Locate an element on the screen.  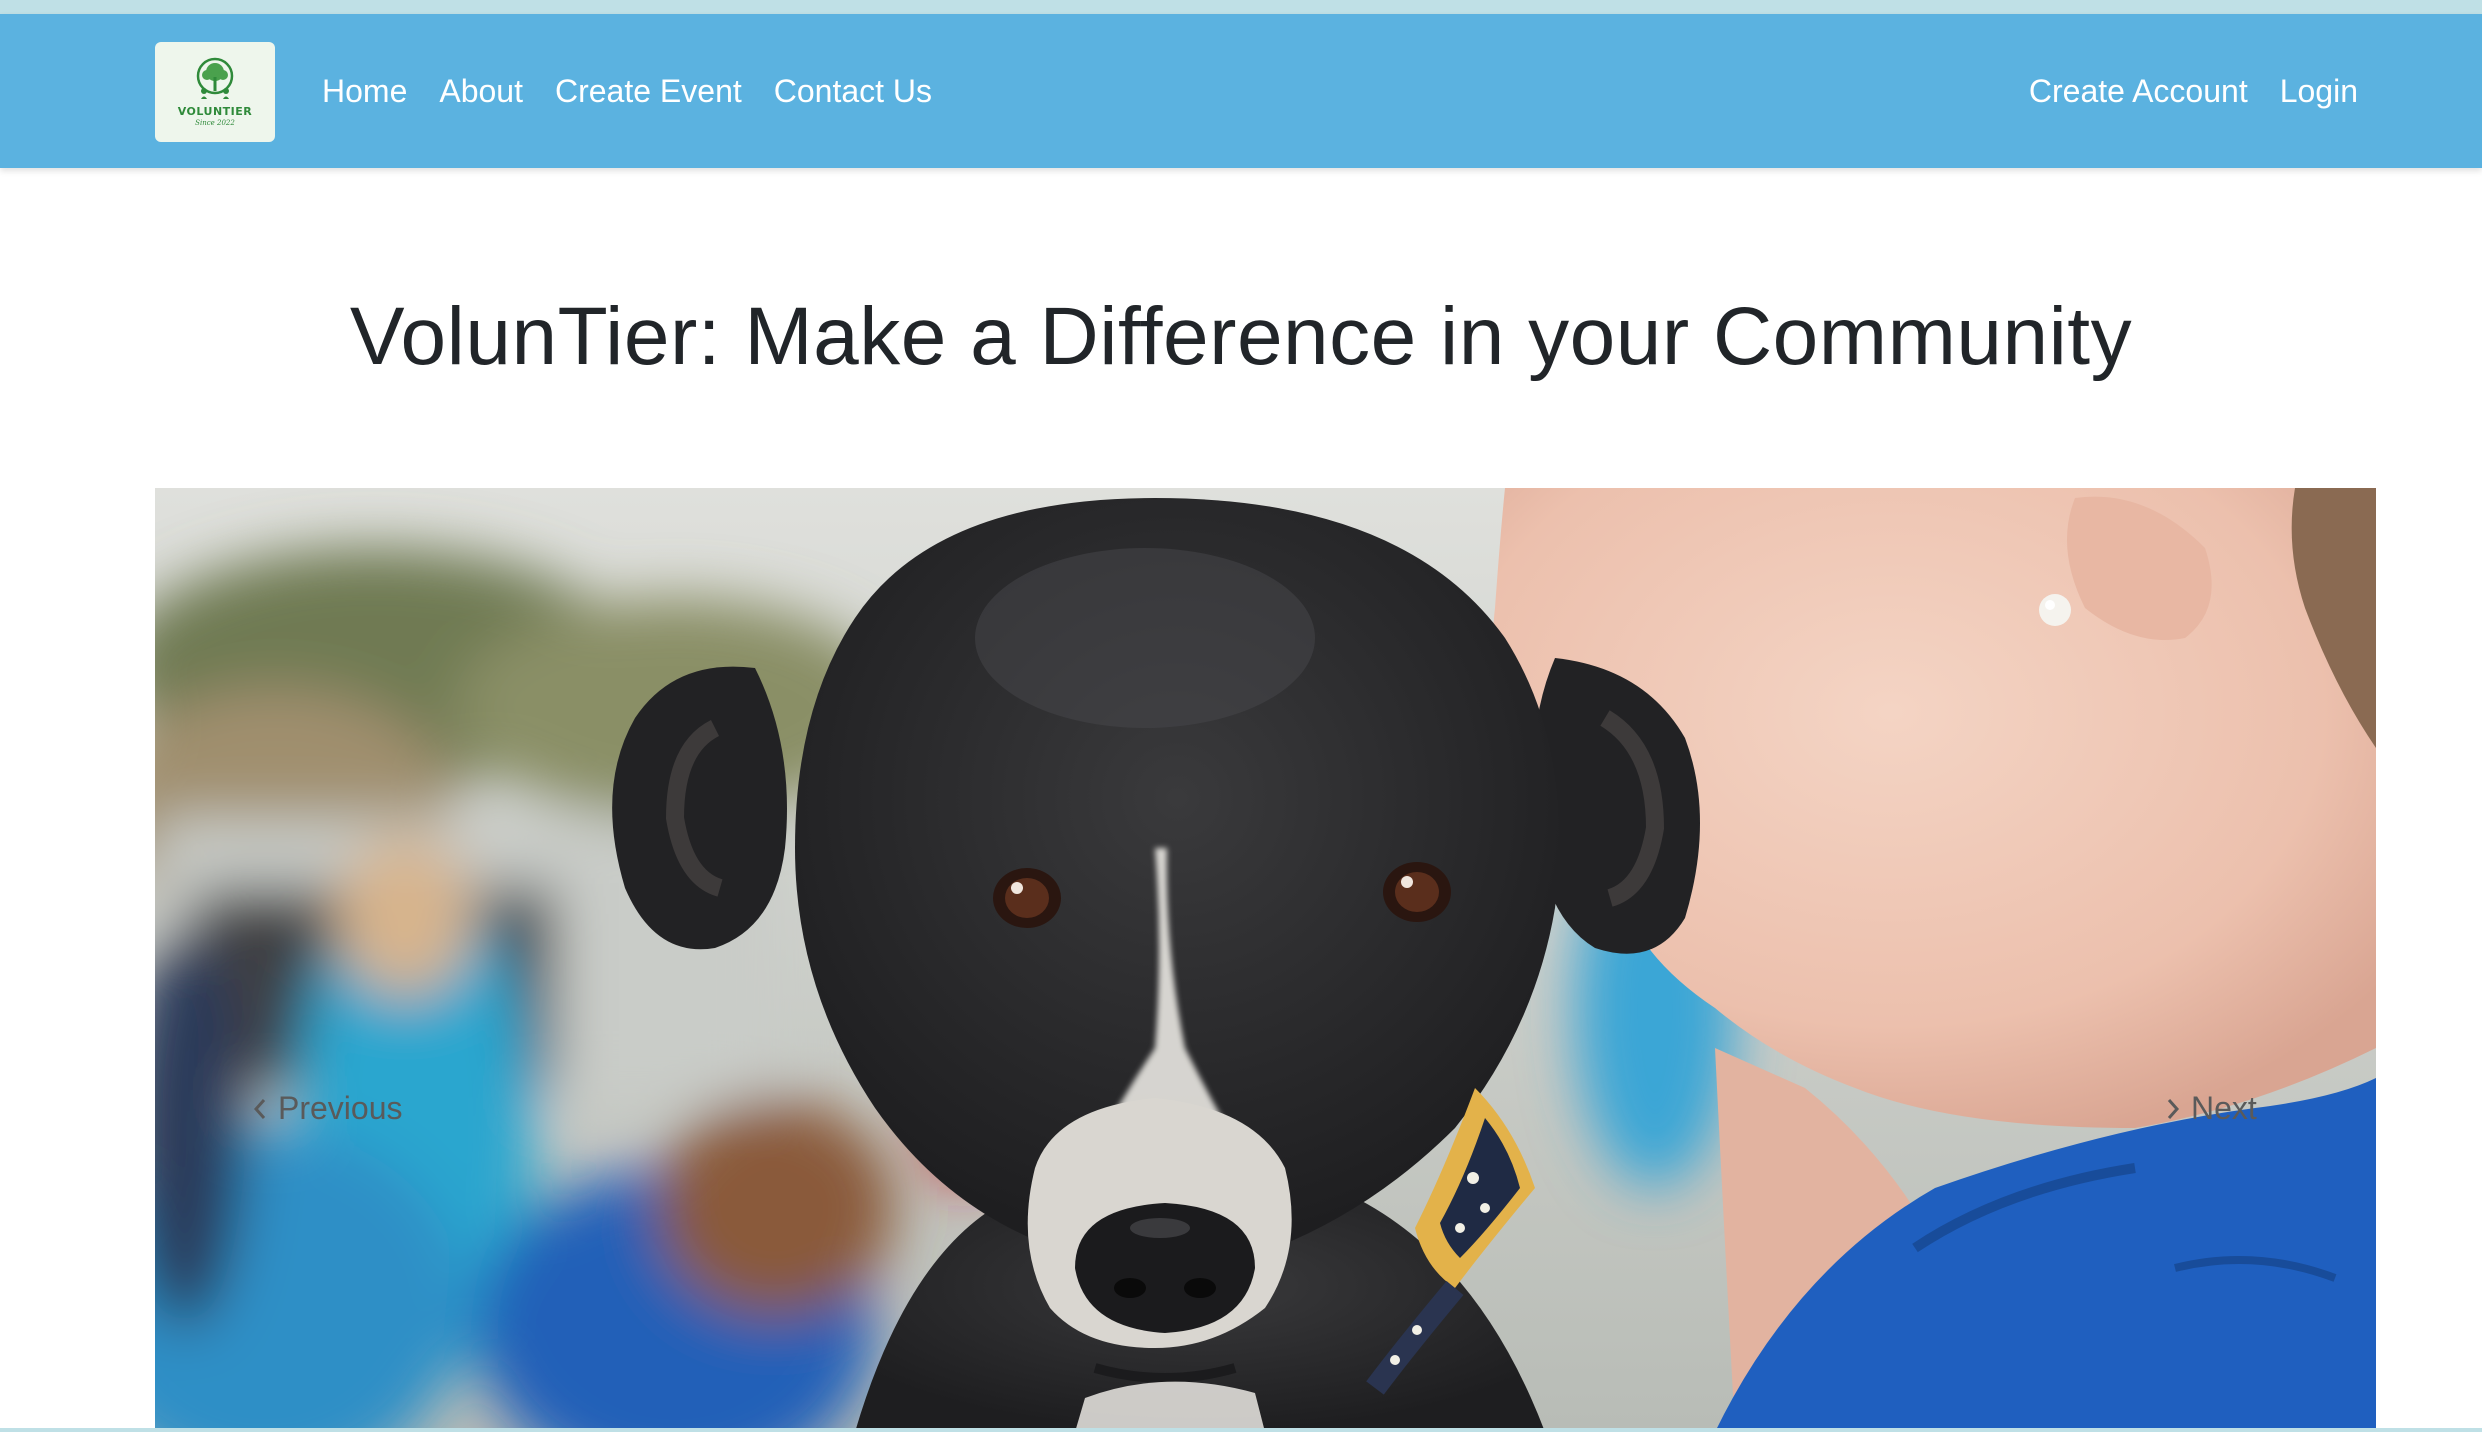
nav-create-account-link: Create Account is located at coordinates (2138, 91).